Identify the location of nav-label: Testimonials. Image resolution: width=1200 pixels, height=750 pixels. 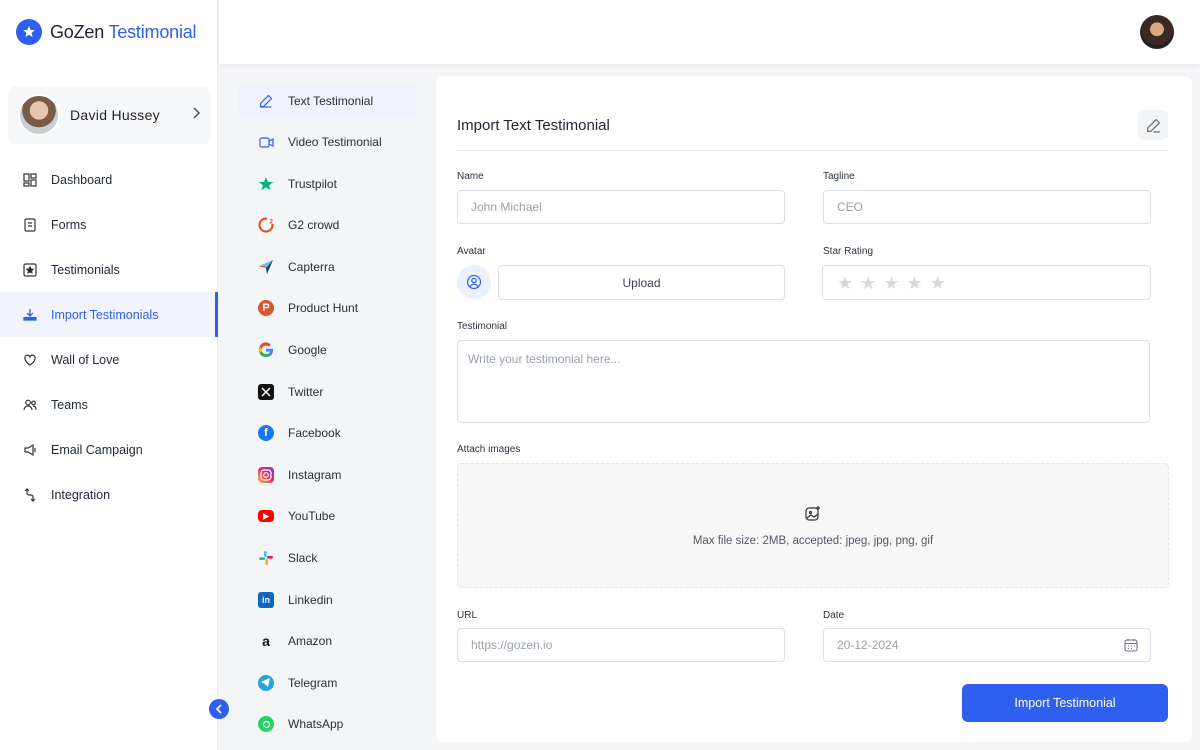
(85, 269).